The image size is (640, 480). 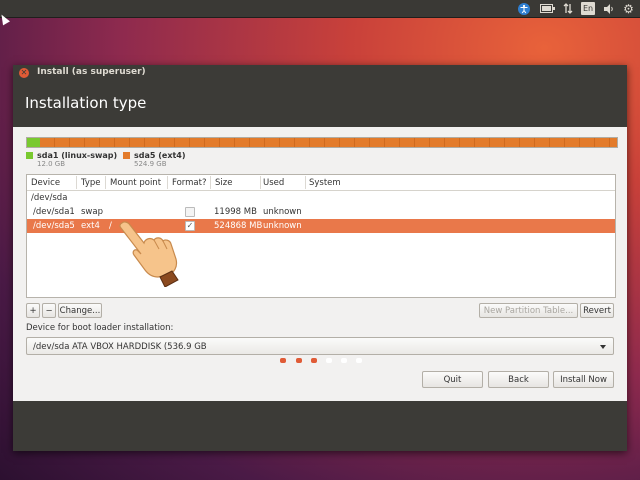 What do you see at coordinates (523, 8) in the screenshot?
I see `accessibility-icon` at bounding box center [523, 8].